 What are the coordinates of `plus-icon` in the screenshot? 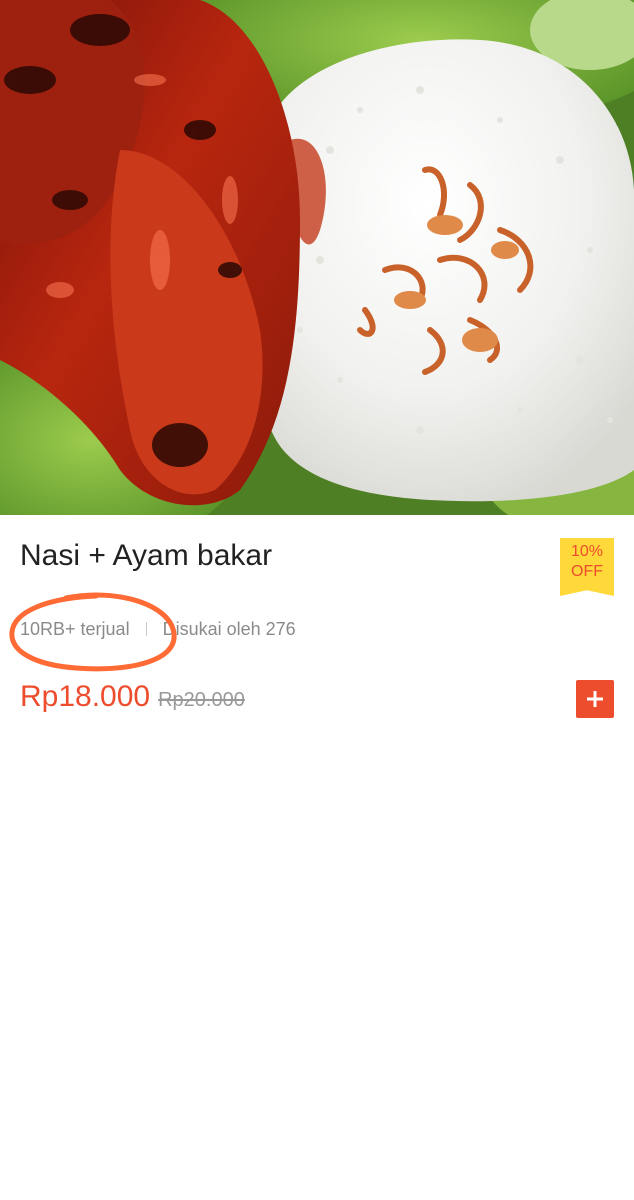 It's located at (595, 699).